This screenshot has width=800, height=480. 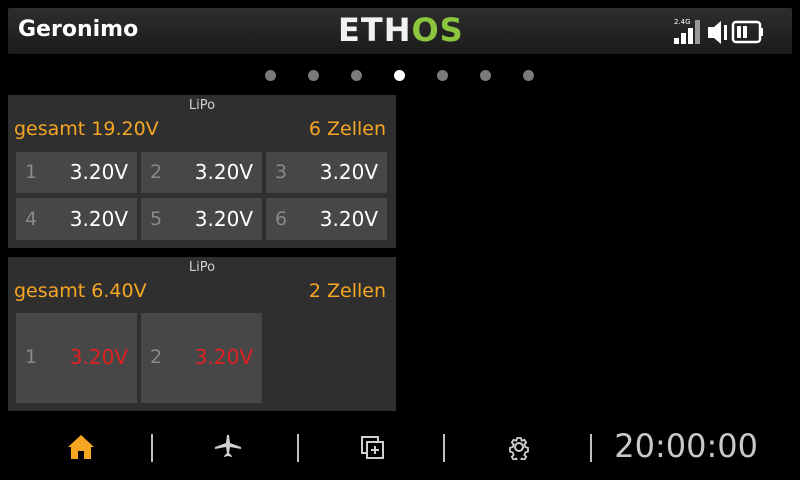 What do you see at coordinates (156, 219) in the screenshot?
I see `cell-number: 5` at bounding box center [156, 219].